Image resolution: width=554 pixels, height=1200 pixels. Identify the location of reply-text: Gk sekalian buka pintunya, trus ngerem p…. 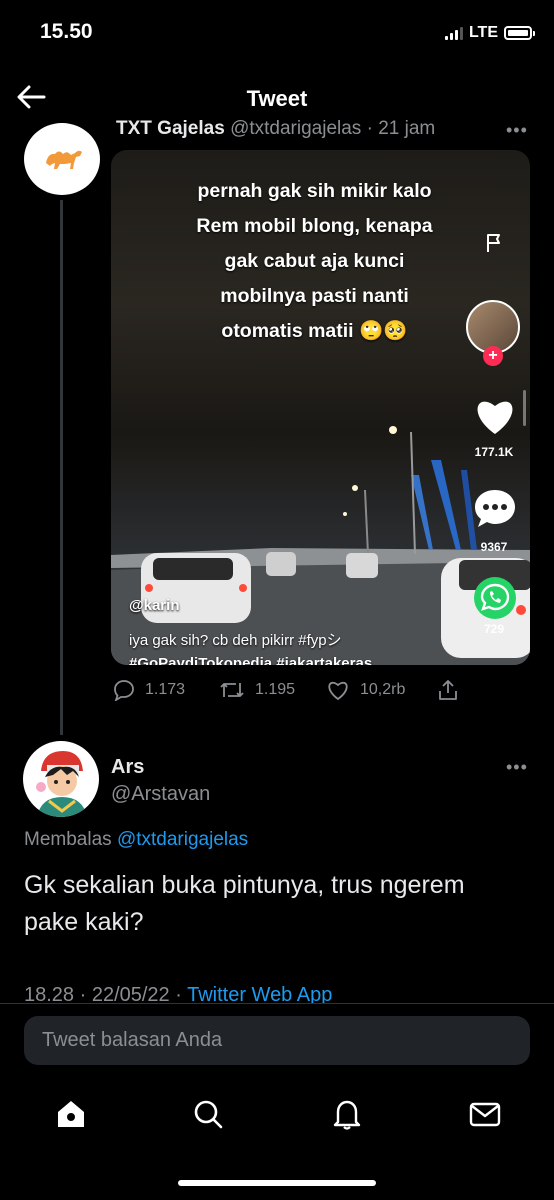
(244, 903).